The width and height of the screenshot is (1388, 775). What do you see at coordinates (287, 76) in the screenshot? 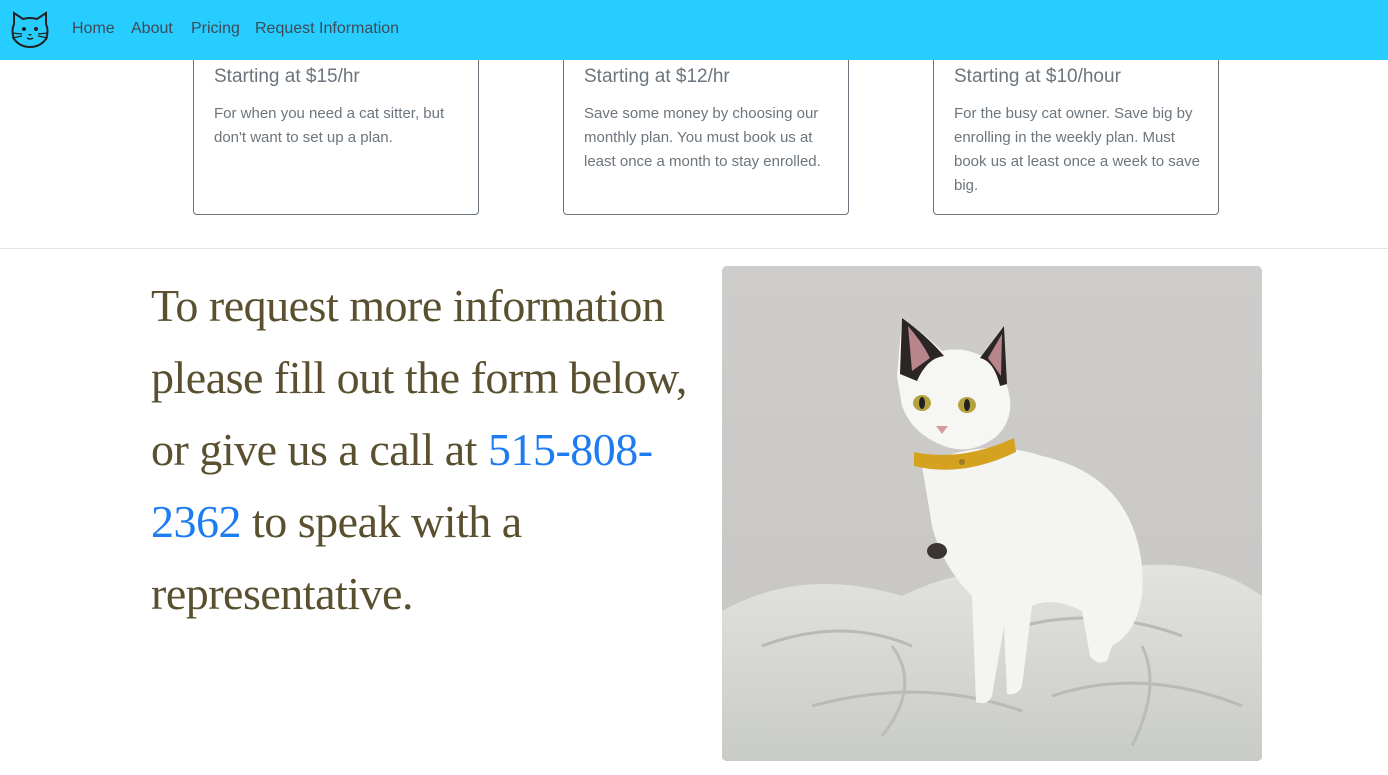
I see `card-title: Starting at $15/hr` at bounding box center [287, 76].